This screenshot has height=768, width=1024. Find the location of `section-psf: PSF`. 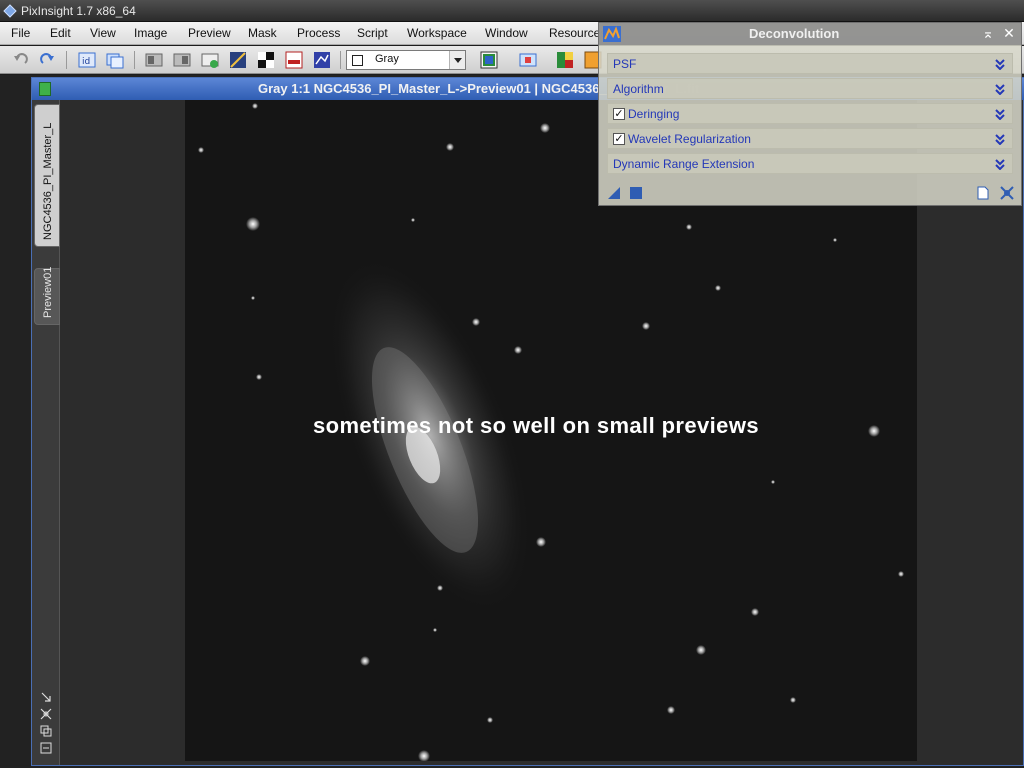

section-psf: PSF is located at coordinates (810, 63).